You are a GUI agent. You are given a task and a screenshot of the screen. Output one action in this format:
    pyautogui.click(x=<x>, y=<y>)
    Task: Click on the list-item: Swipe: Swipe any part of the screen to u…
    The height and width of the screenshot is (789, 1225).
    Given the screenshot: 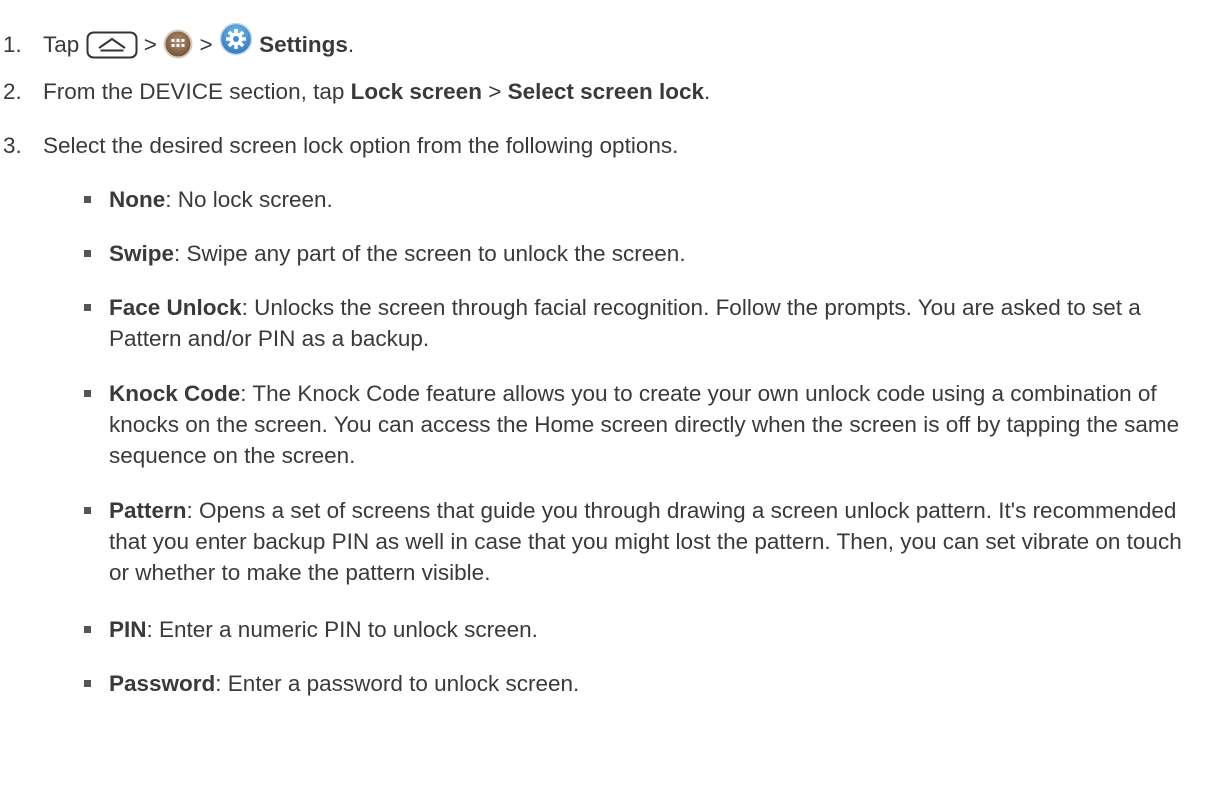 What is the action you would take?
    pyautogui.click(x=639, y=253)
    